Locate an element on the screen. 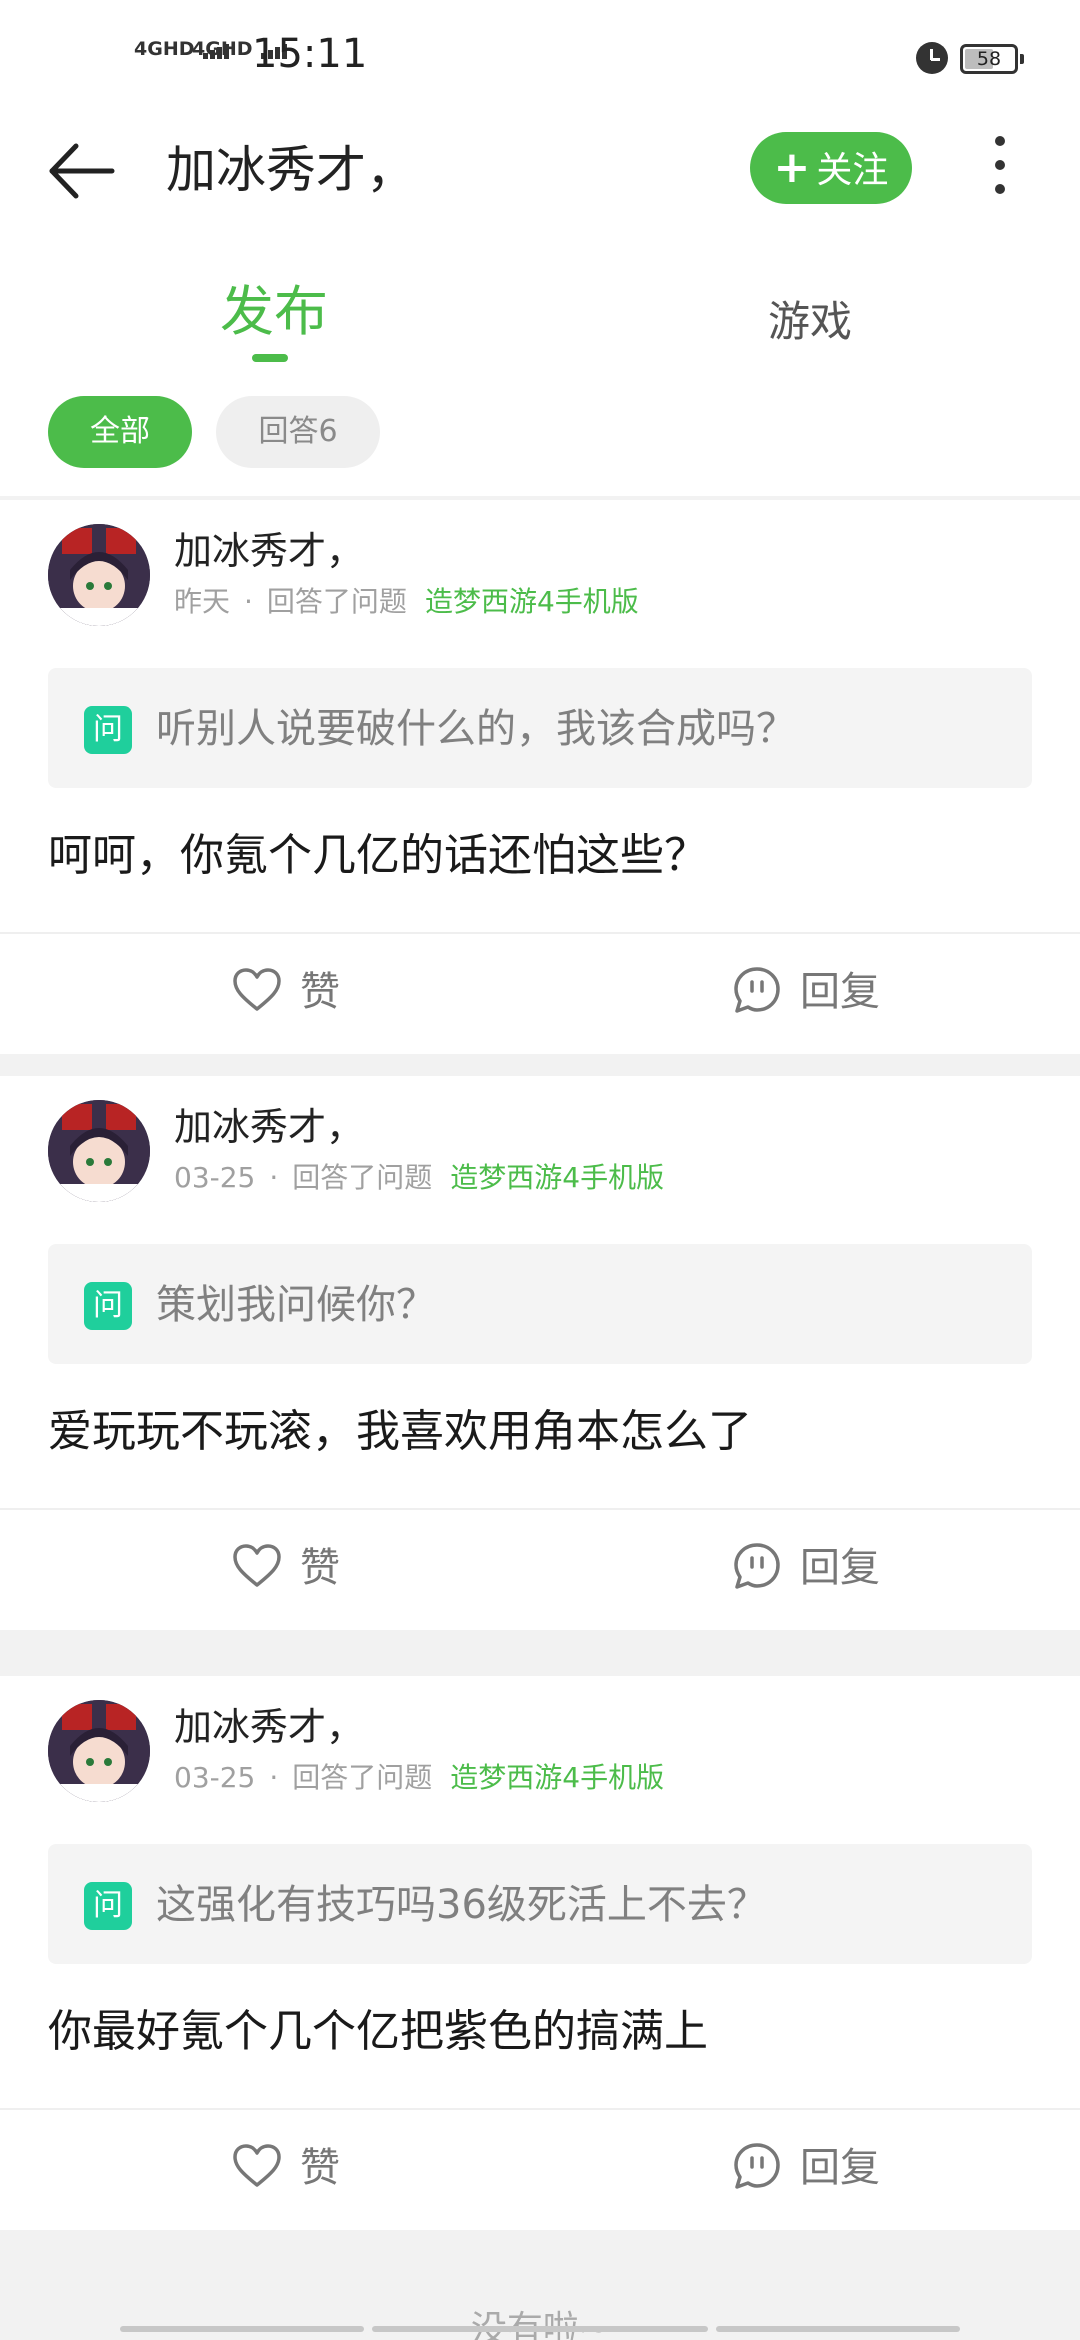 Image resolution: width=1080 pixels, height=2340 pixels. question-box: 问 这强化有技巧吗36级死活上不去？ is located at coordinates (540, 1904).